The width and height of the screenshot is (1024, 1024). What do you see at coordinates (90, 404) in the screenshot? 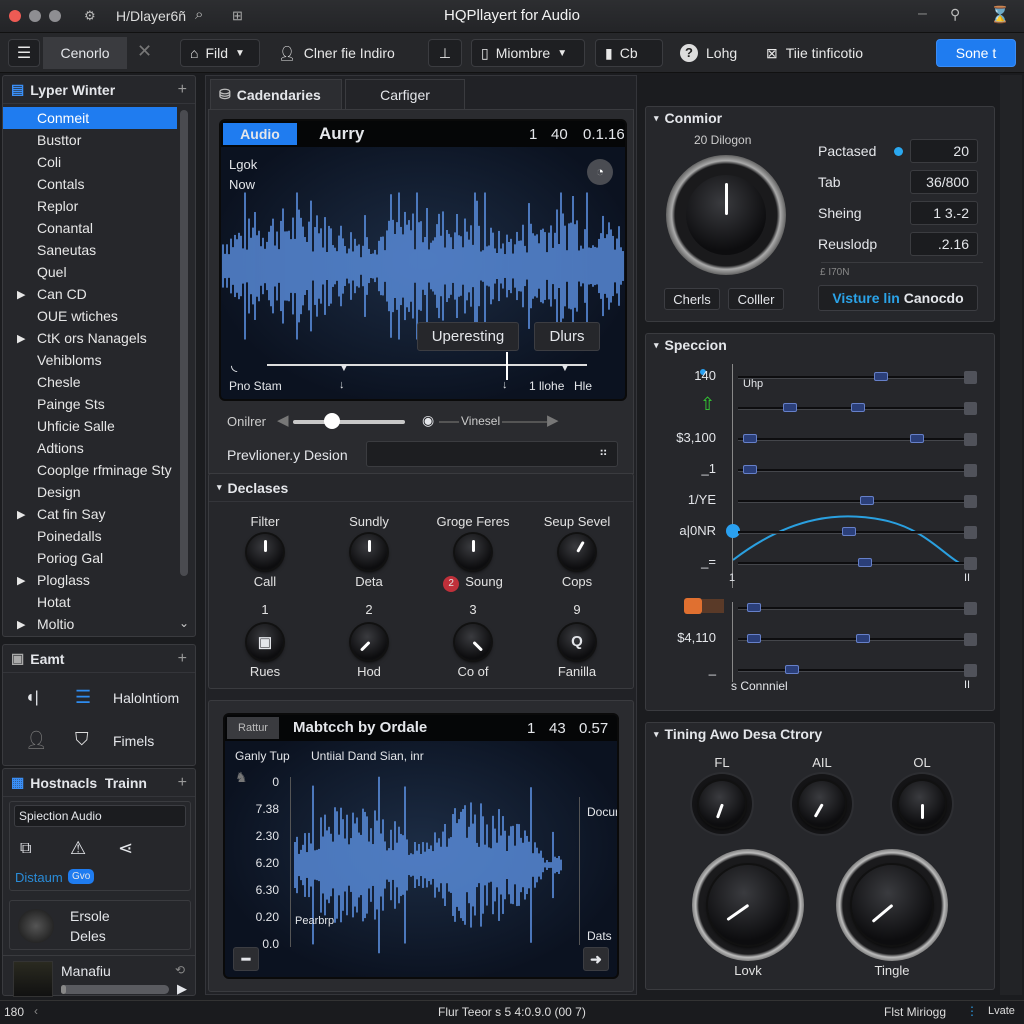
I see `sidebar-item: Painge Sts` at bounding box center [90, 404].